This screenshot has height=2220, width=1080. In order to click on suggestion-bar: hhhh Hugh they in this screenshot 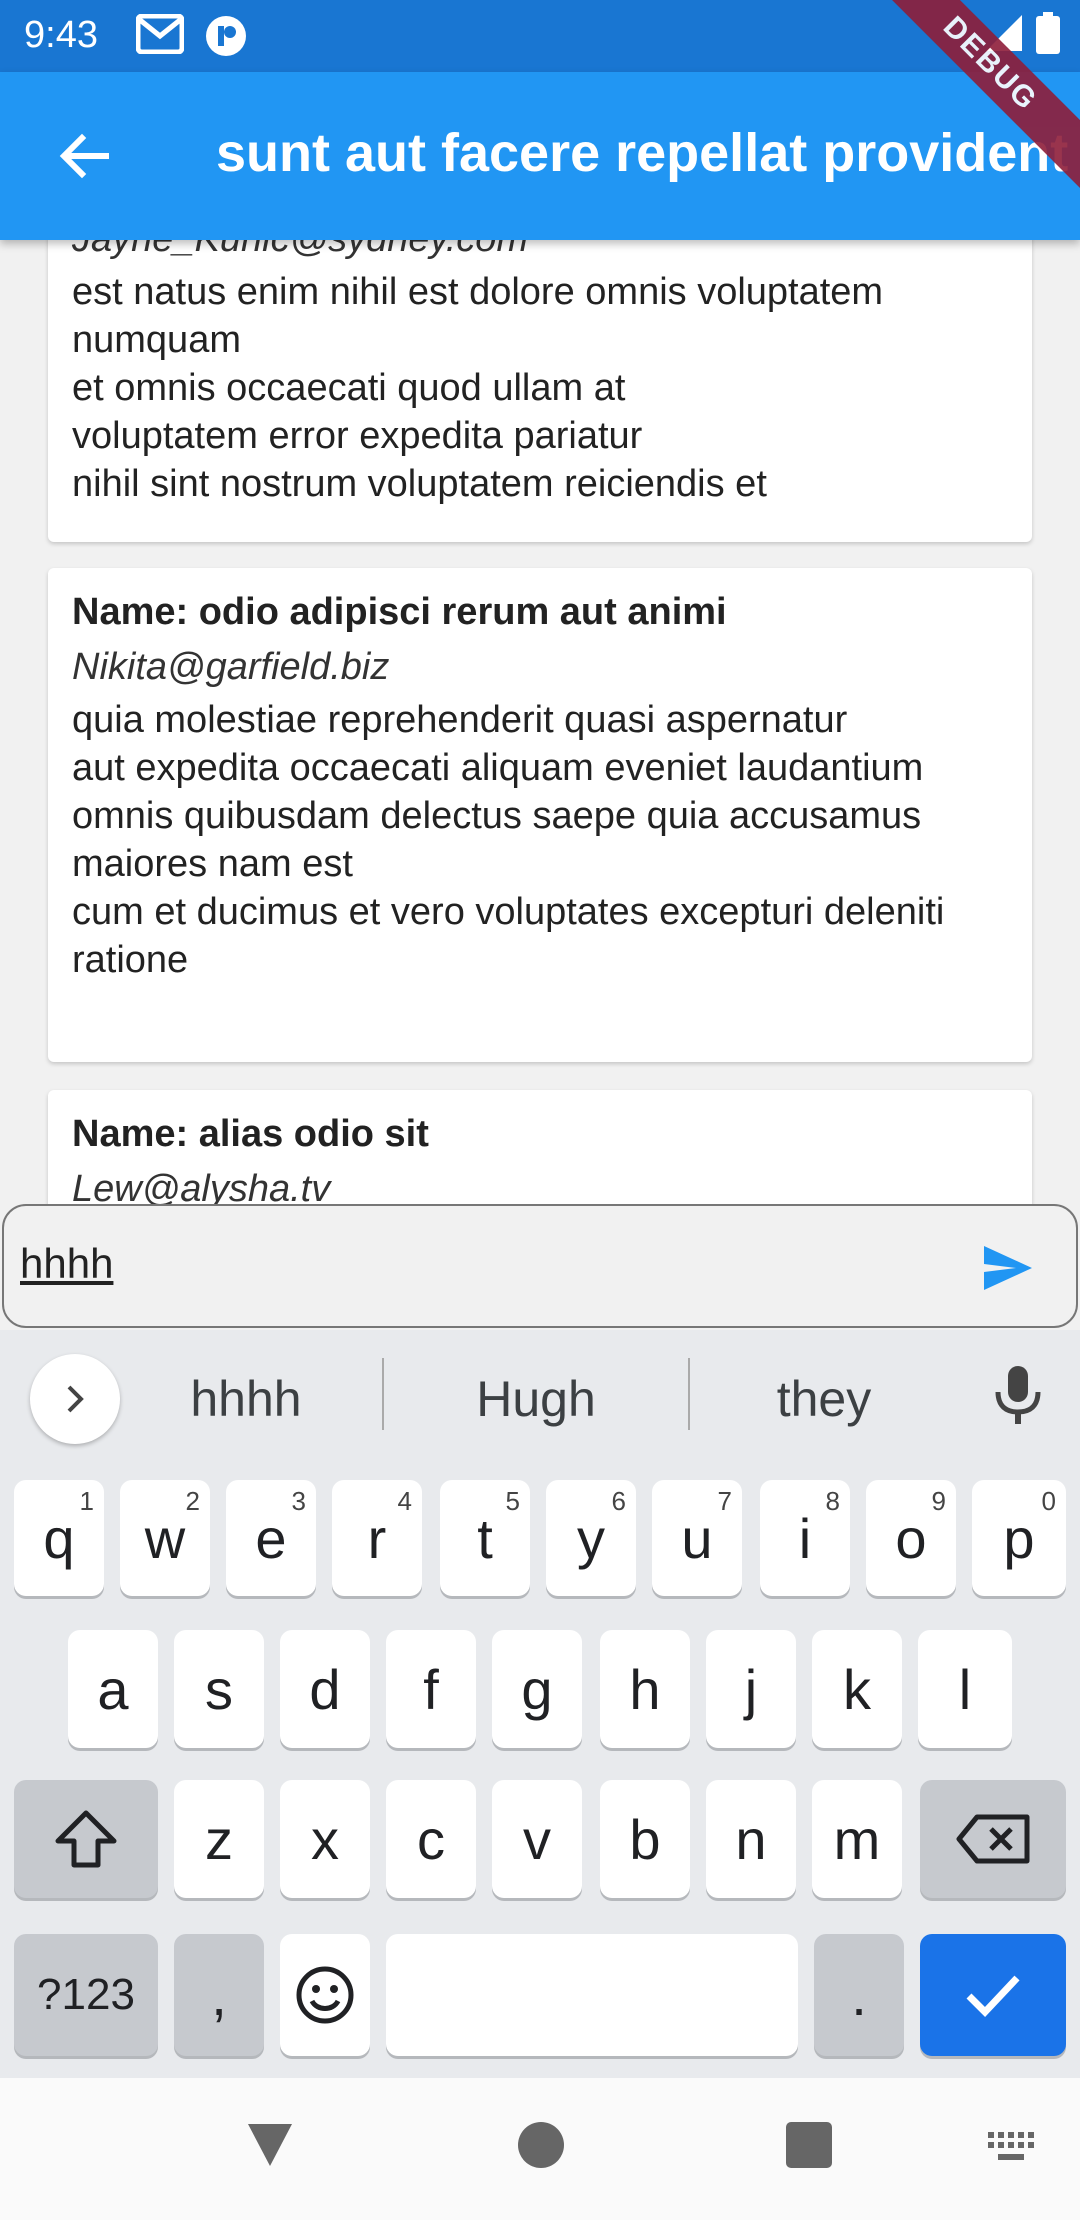, I will do `click(540, 1398)`.